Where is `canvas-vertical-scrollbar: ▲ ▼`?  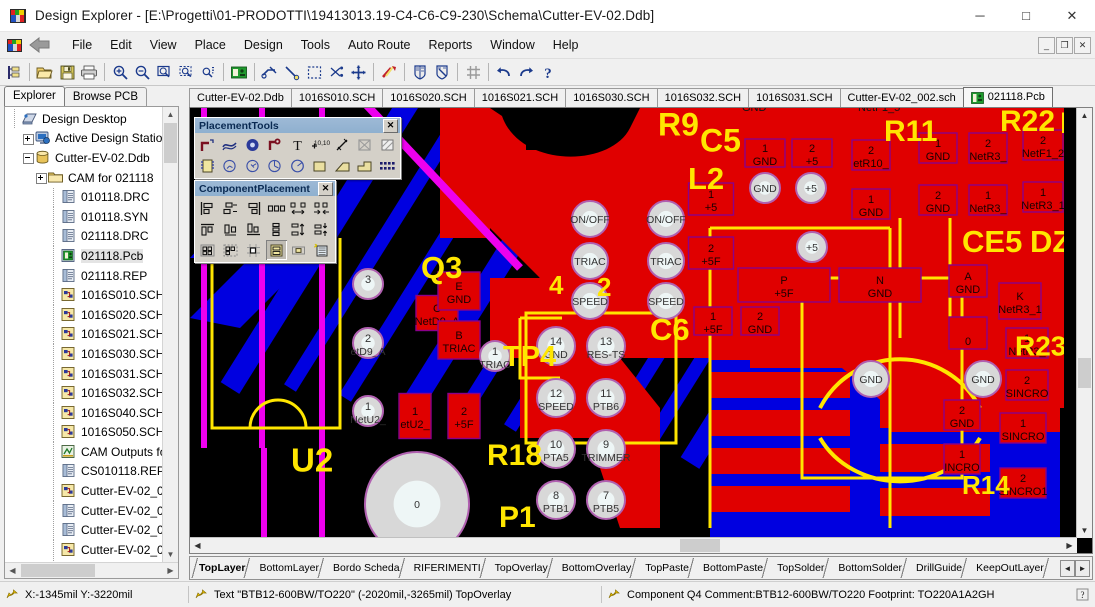
canvas-vertical-scrollbar: ▲ ▼ is located at coordinates (1084, 323).